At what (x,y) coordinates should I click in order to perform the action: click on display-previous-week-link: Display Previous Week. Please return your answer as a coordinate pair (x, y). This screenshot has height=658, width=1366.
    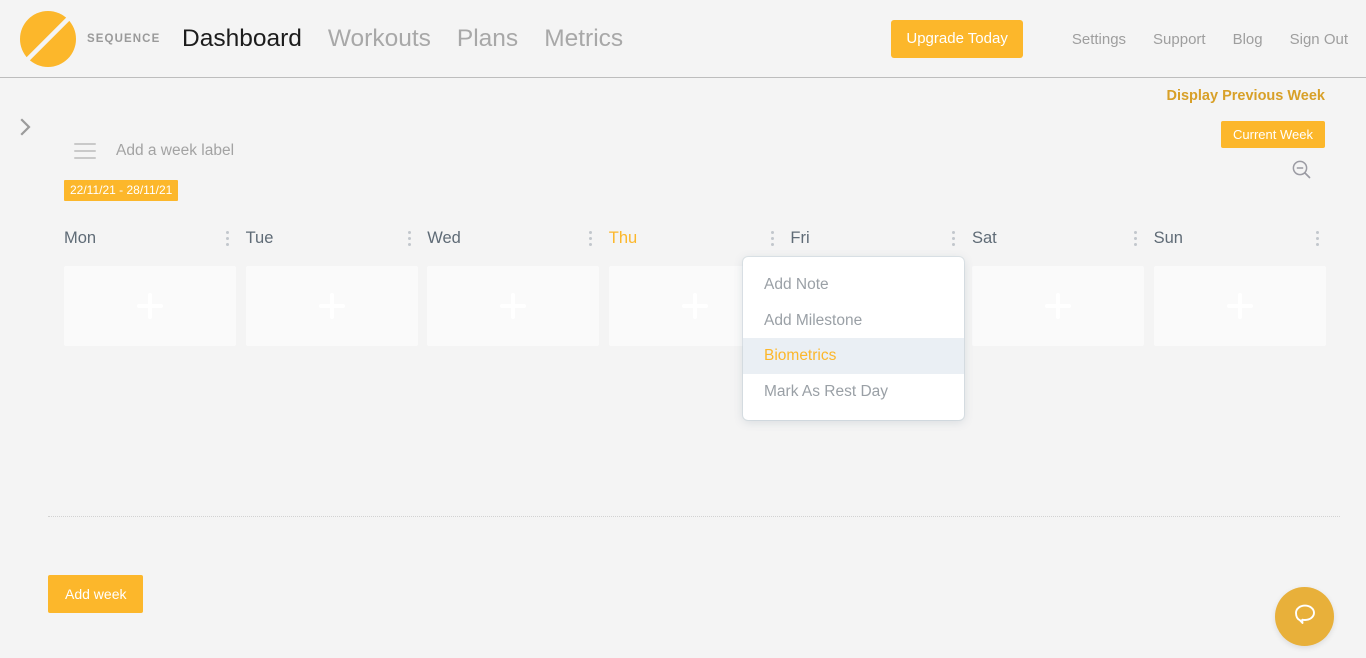
    Looking at the image, I should click on (1245, 96).